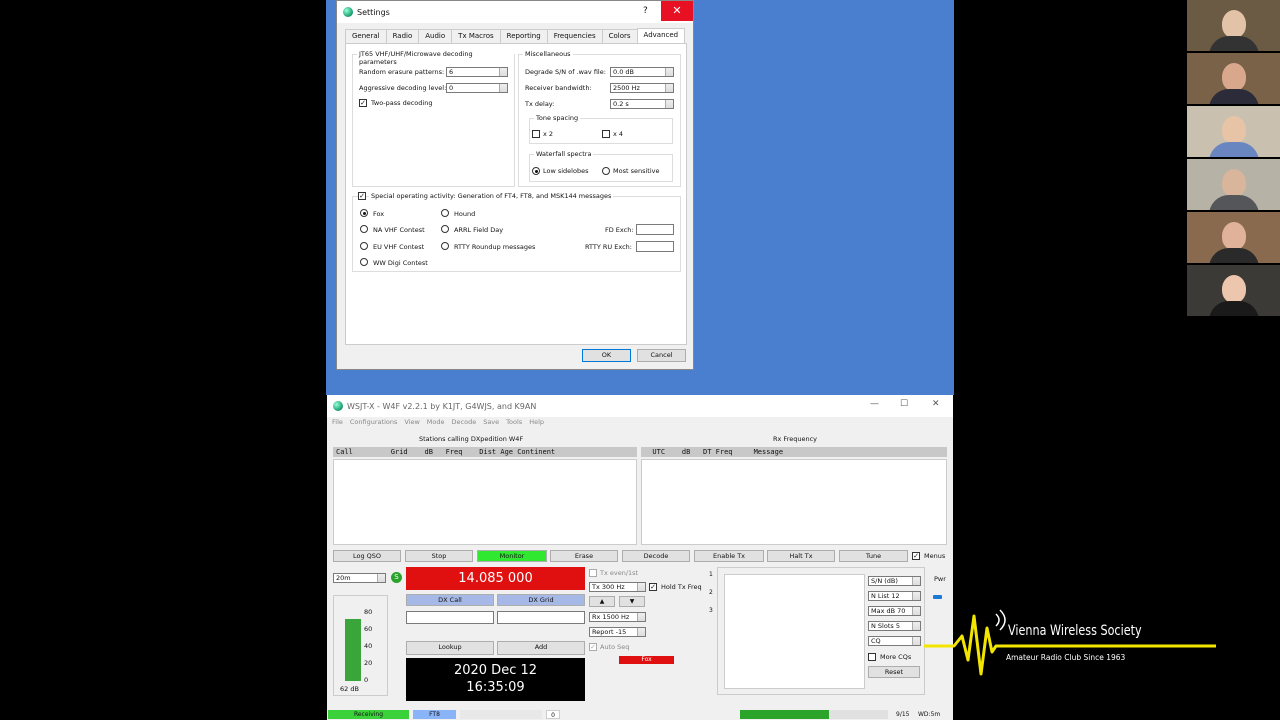 The width and height of the screenshot is (1280, 720). I want to click on report-spinbox: Report -15, so click(617, 632).